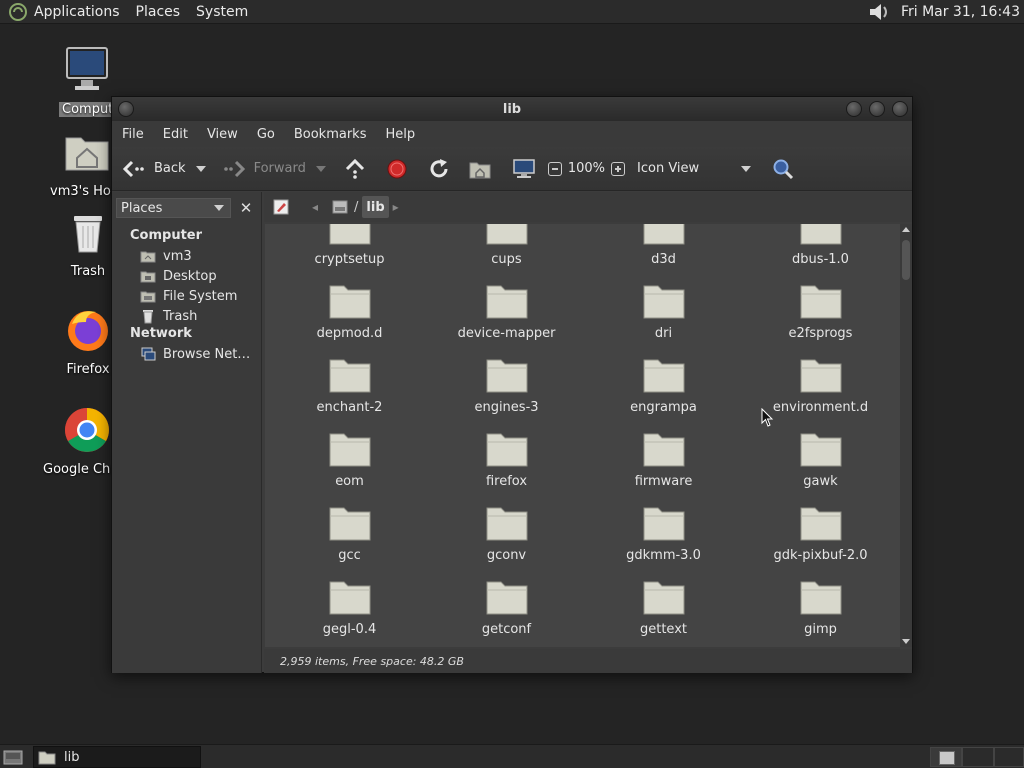 The image size is (1024, 768). Describe the element at coordinates (663, 245) in the screenshot. I see `file-item: d3d` at that location.